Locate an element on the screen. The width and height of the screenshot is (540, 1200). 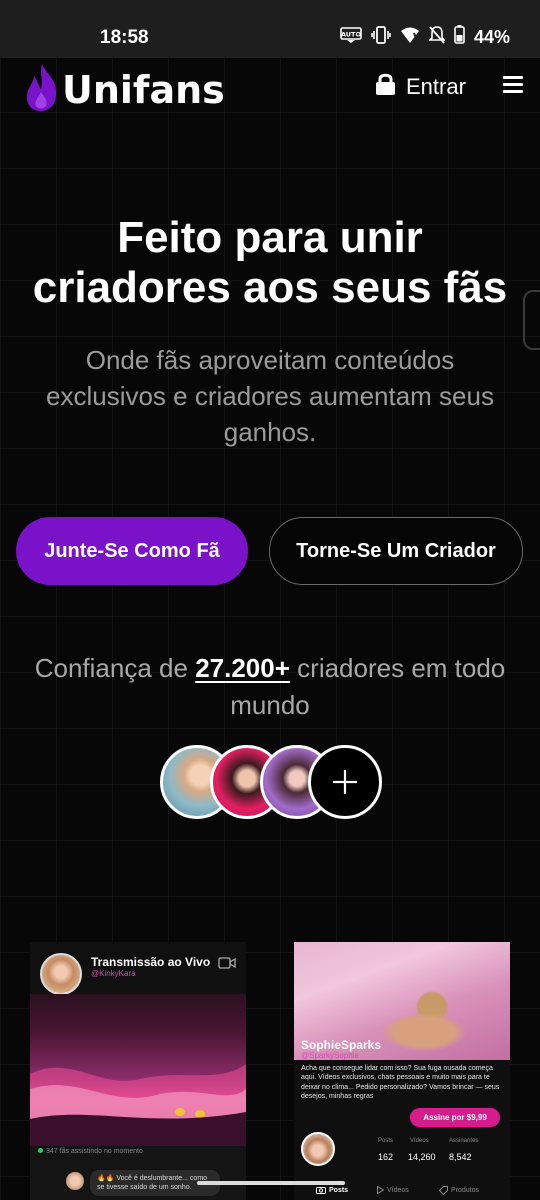
tab-products-label: Produtos is located at coordinates (465, 1190).